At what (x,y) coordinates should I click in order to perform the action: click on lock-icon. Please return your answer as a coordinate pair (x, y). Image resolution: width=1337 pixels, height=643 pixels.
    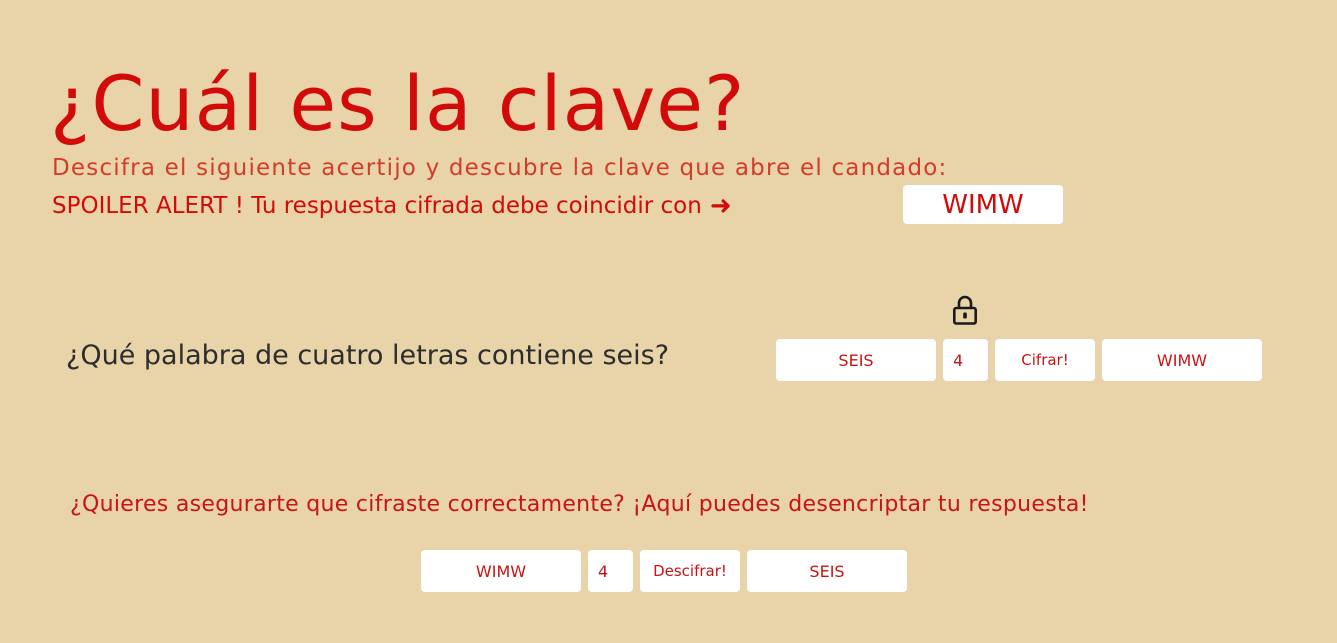
    Looking at the image, I should click on (964, 310).